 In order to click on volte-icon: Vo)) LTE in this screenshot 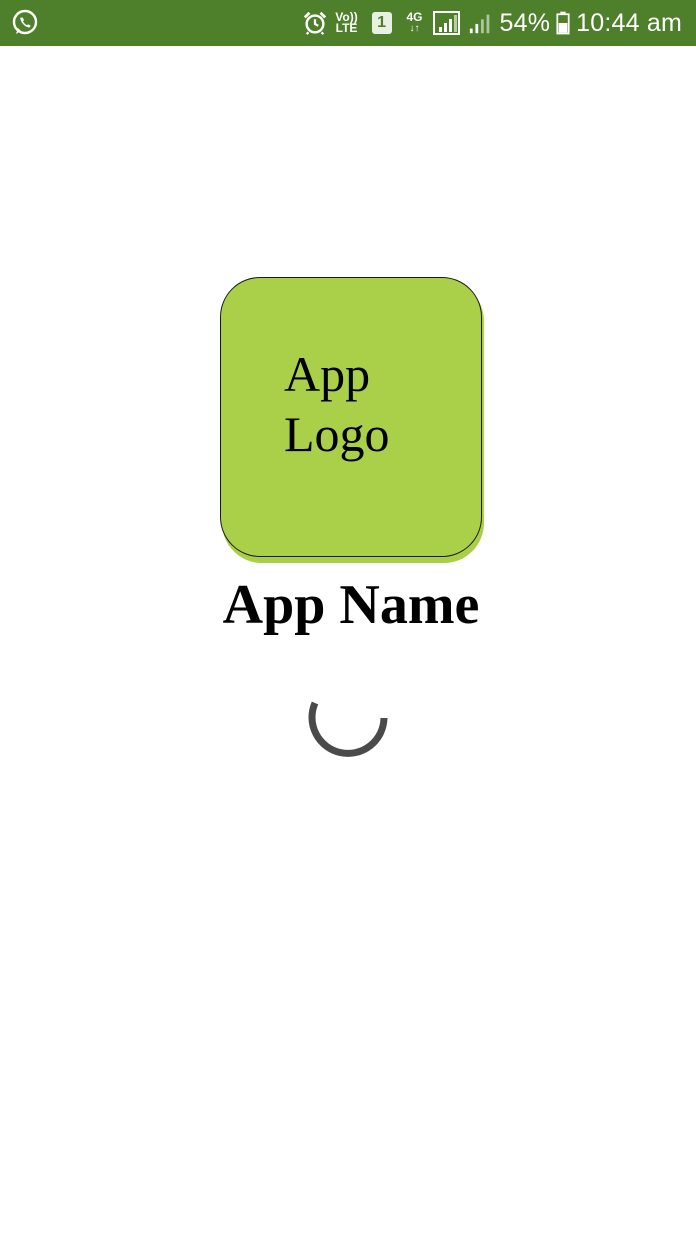, I will do `click(347, 23)`.